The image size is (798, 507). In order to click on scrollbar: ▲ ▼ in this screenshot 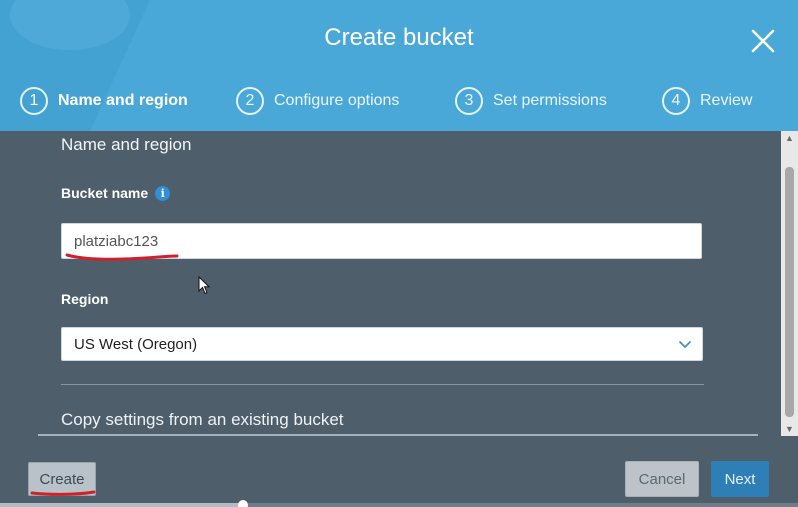, I will do `click(789, 283)`.